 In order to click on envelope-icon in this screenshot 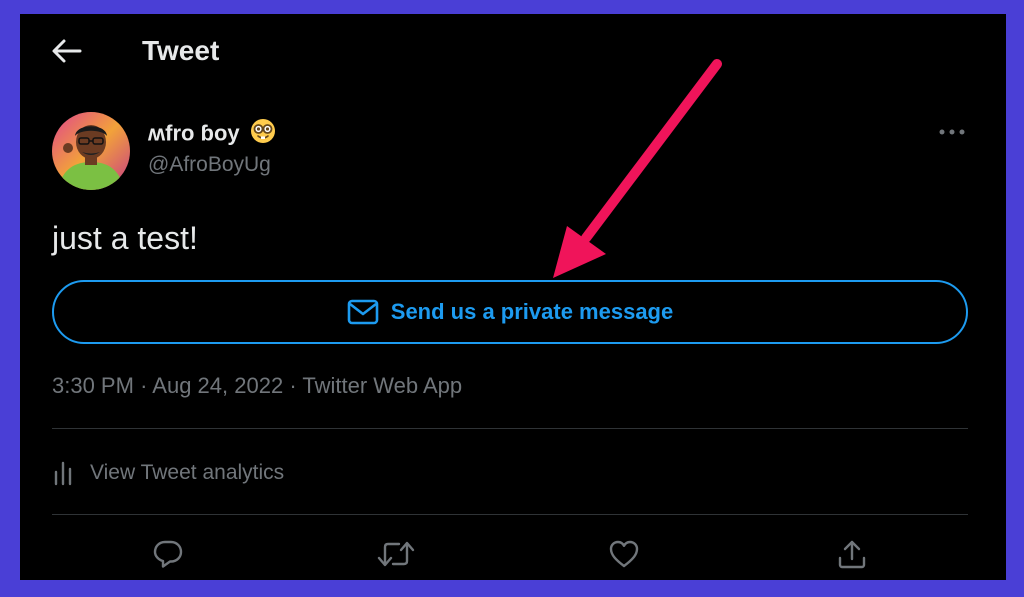, I will do `click(363, 312)`.